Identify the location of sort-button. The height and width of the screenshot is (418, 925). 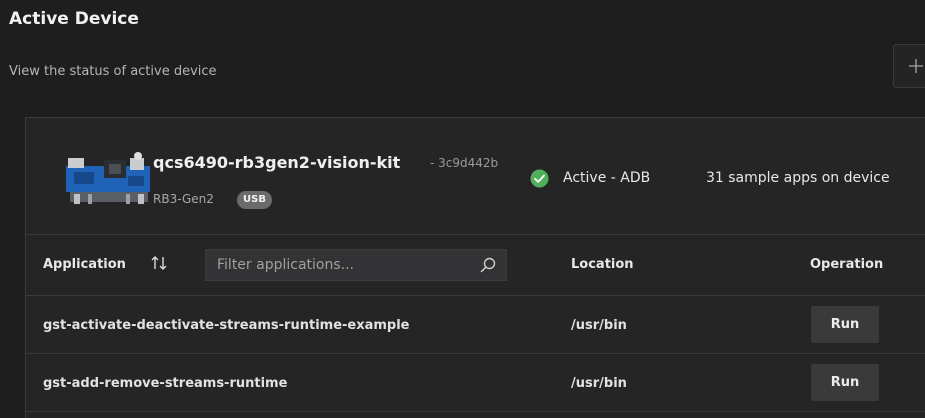
(159, 263).